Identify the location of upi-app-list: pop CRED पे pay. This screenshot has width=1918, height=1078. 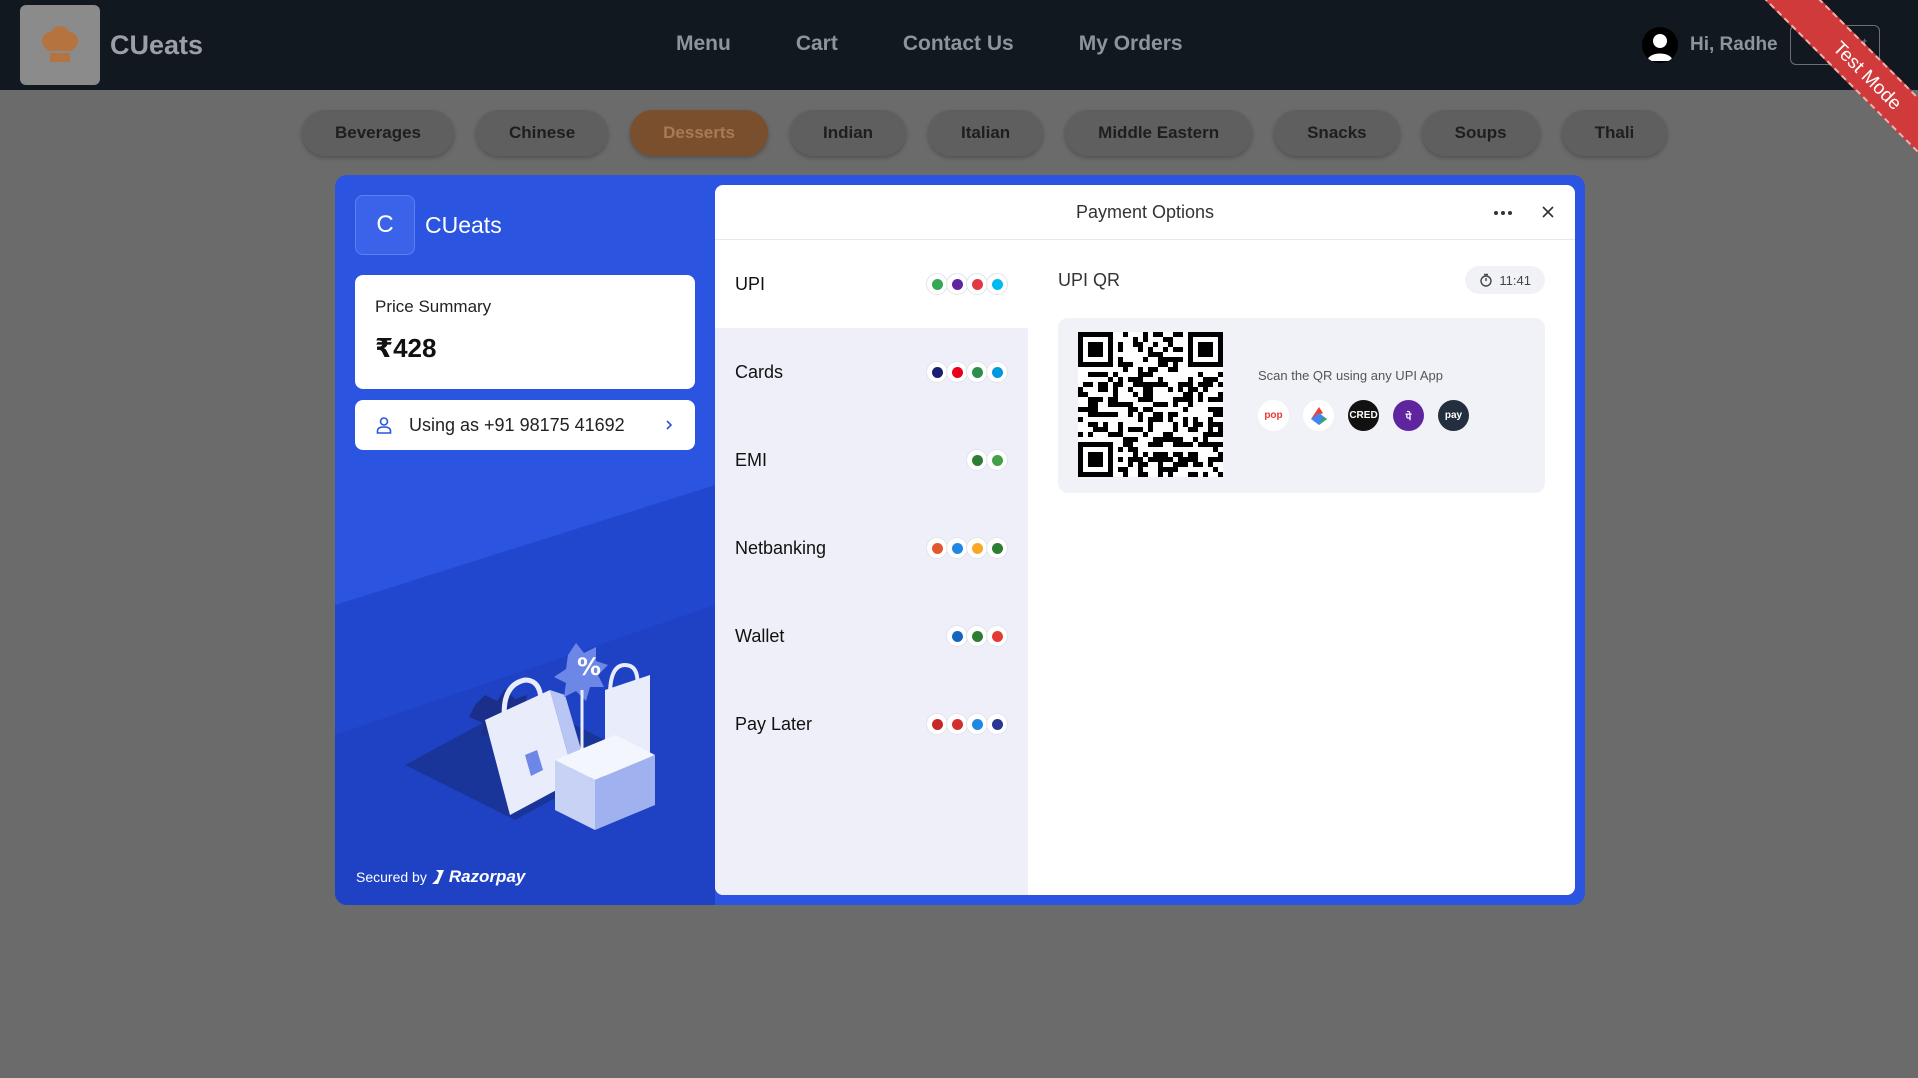
(1363, 415).